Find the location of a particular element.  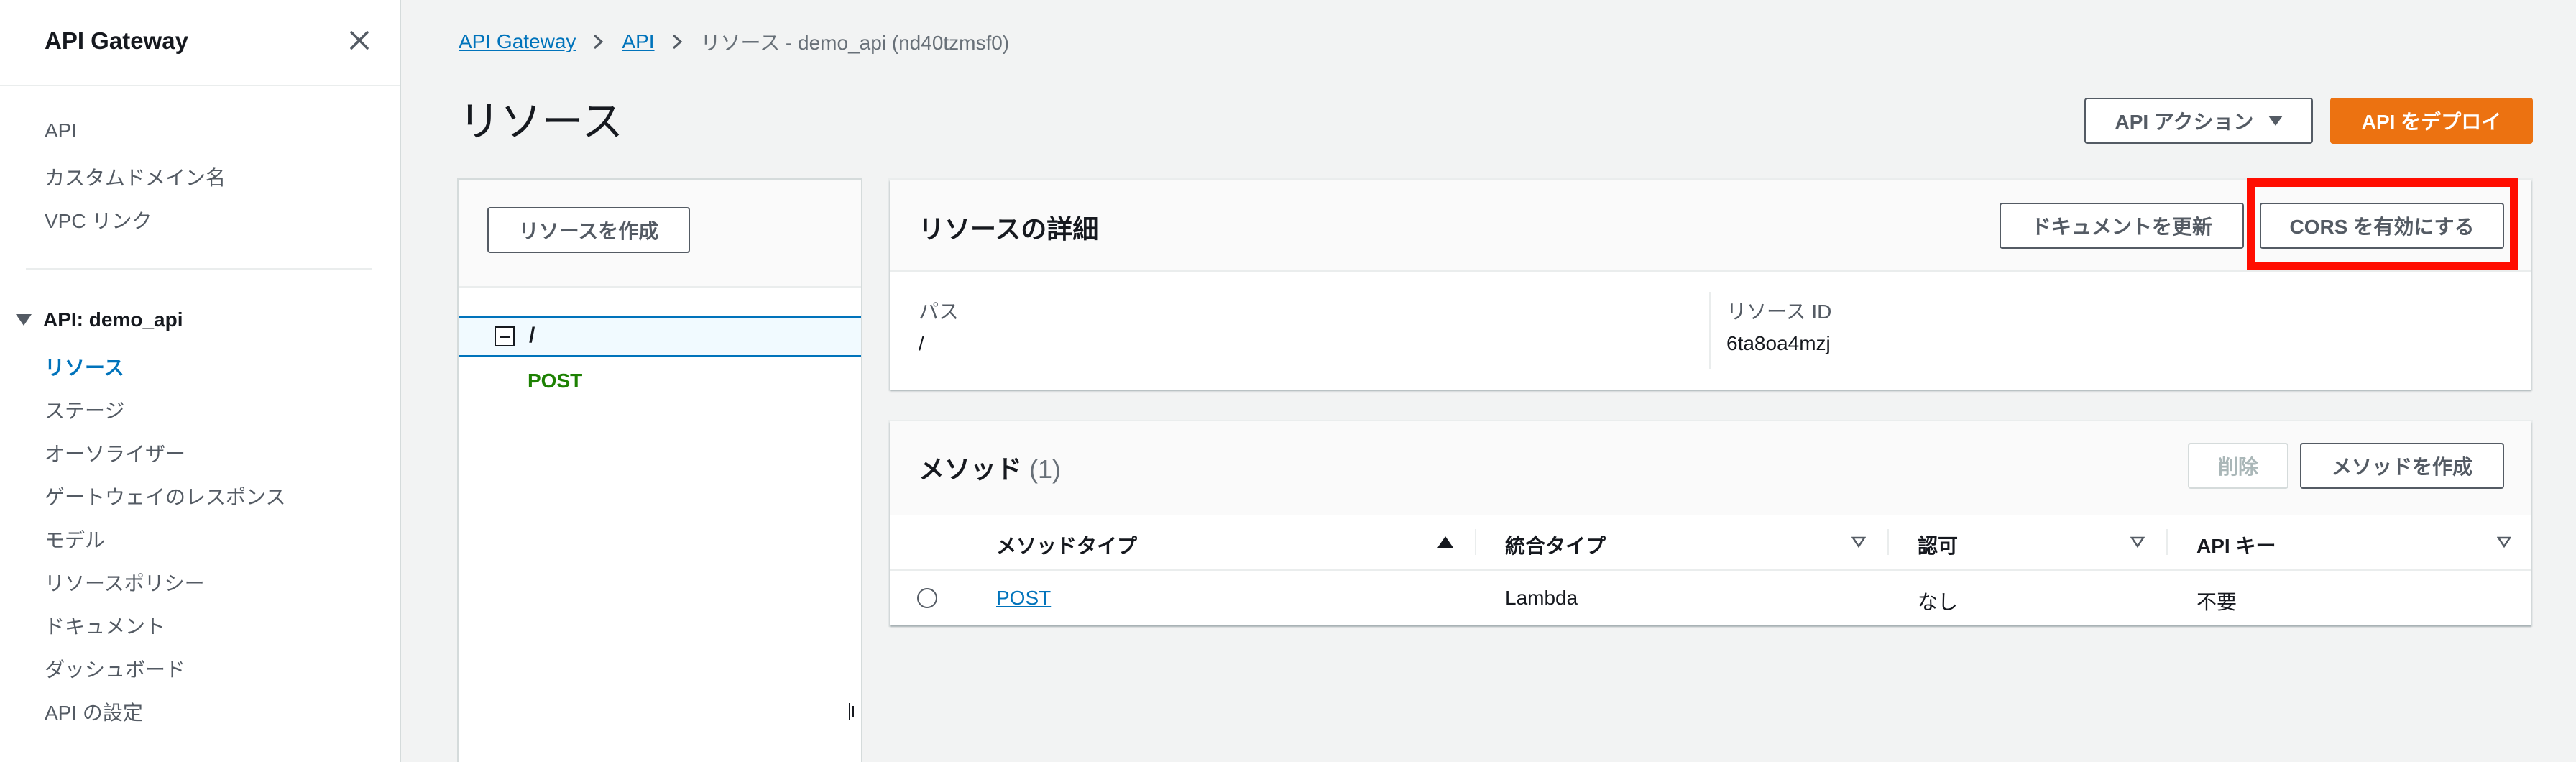

row-select-radio is located at coordinates (927, 598).